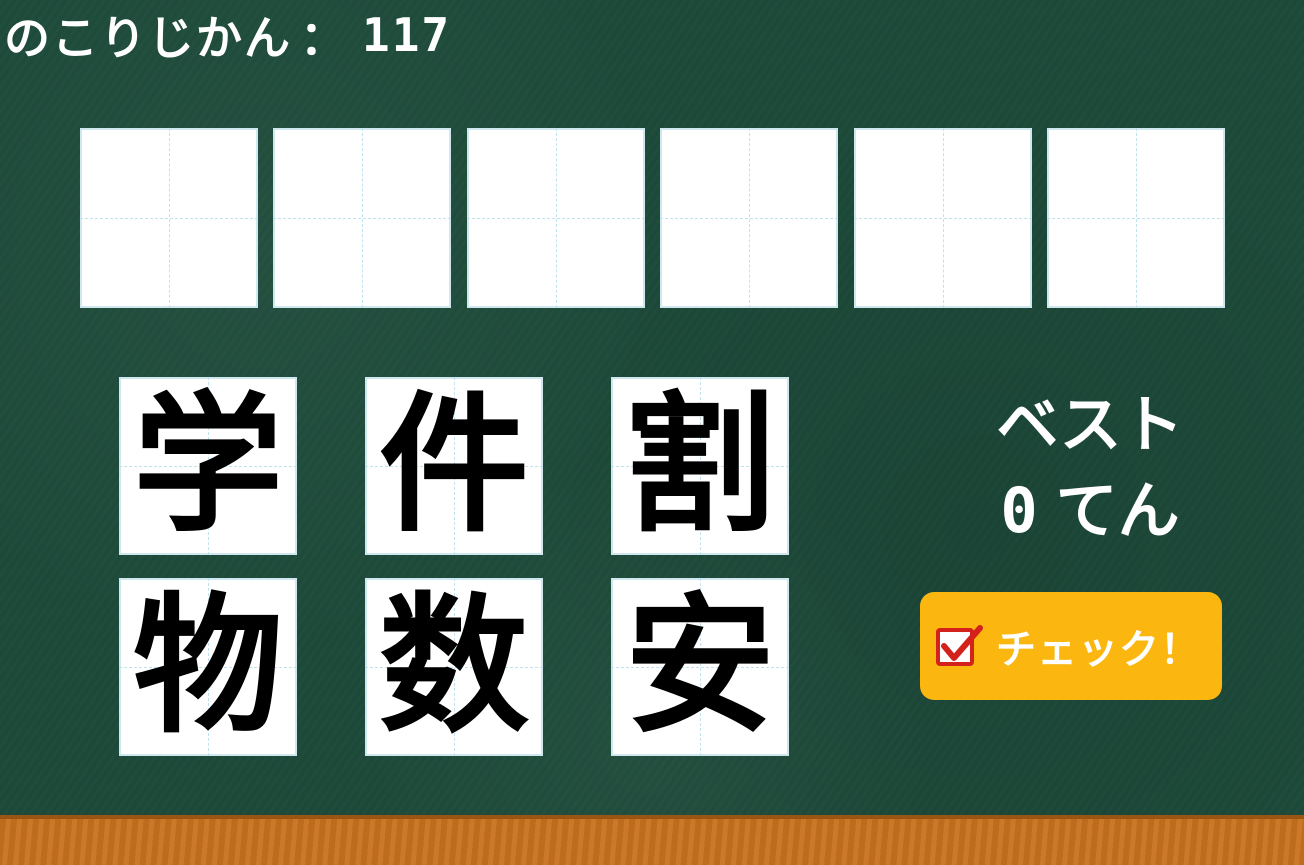 This screenshot has height=865, width=1304. I want to click on tile-glyph: 学, so click(207, 466).